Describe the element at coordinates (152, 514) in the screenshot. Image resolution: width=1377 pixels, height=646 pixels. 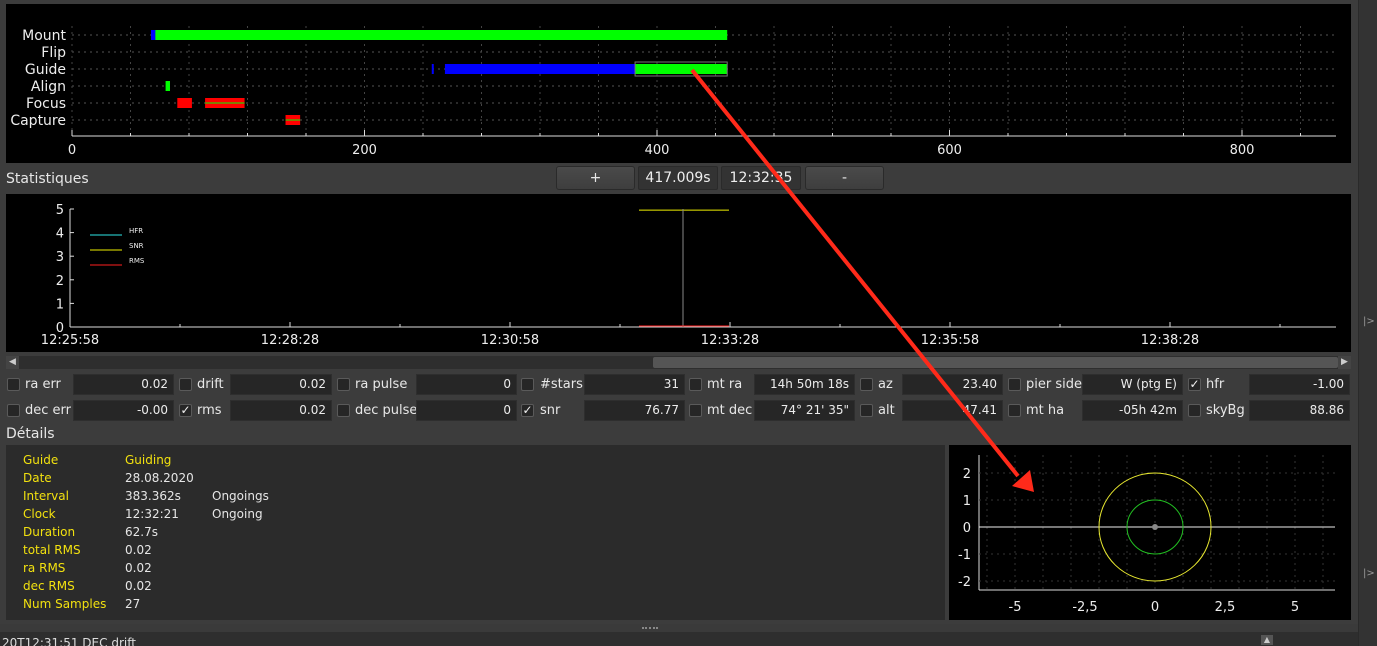
I see `details-value: 12:32:21` at that location.